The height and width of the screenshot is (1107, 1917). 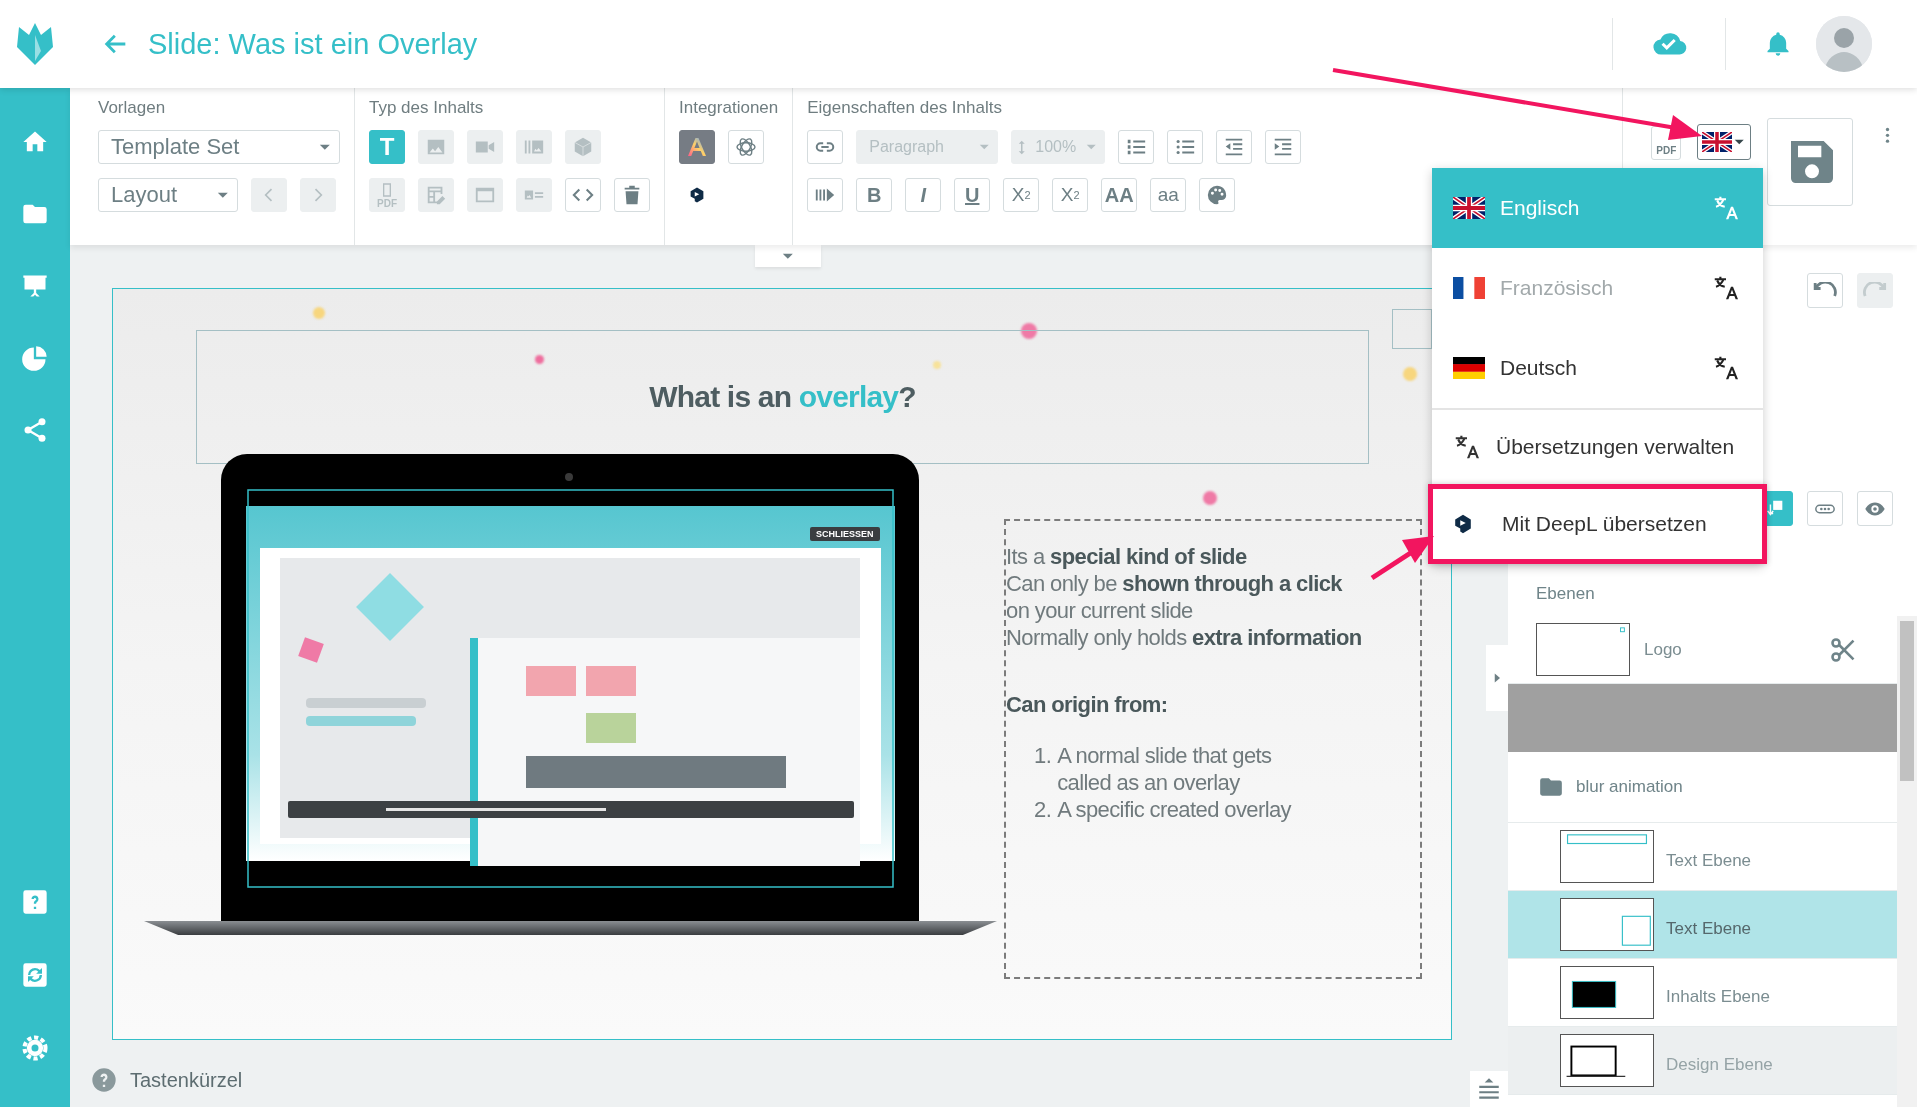 I want to click on code-button, so click(x=583, y=195).